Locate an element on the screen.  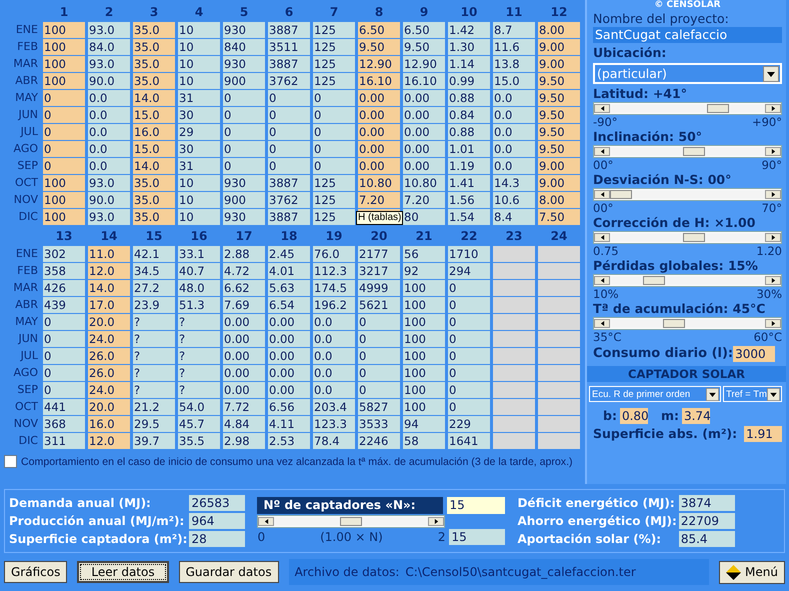
table-cell: 90.0 is located at coordinates (109, 81).